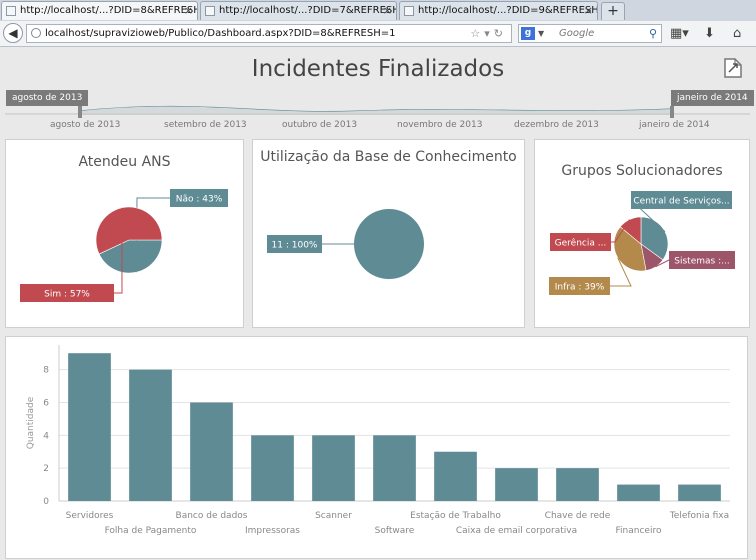 Image resolution: width=756 pixels, height=560 pixels. I want to click on x-tick-label: Scanner, so click(333, 516).